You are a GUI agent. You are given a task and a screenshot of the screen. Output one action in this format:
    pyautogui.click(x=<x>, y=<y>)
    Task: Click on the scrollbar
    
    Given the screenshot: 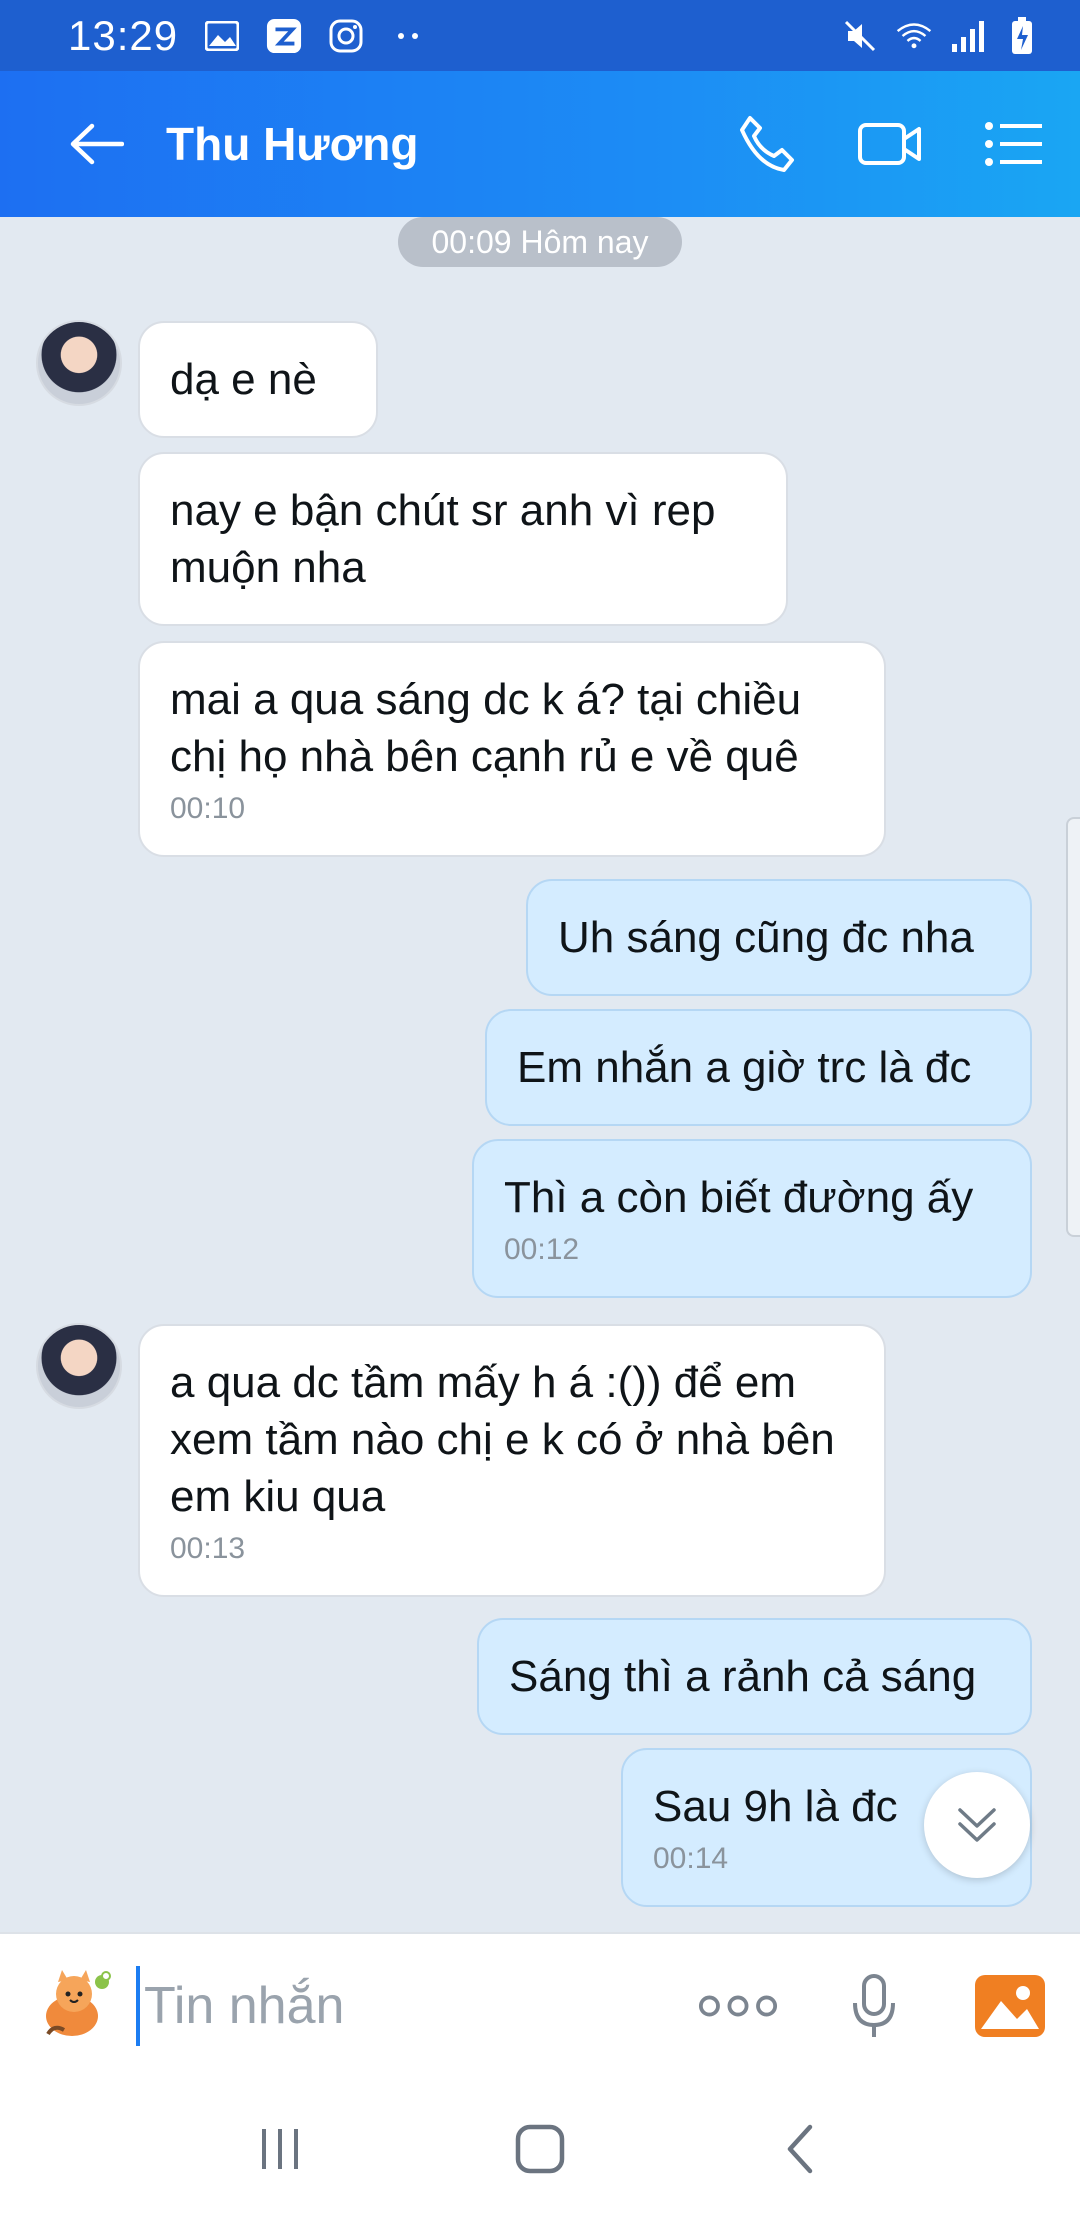 What is the action you would take?
    pyautogui.click(x=1073, y=1027)
    